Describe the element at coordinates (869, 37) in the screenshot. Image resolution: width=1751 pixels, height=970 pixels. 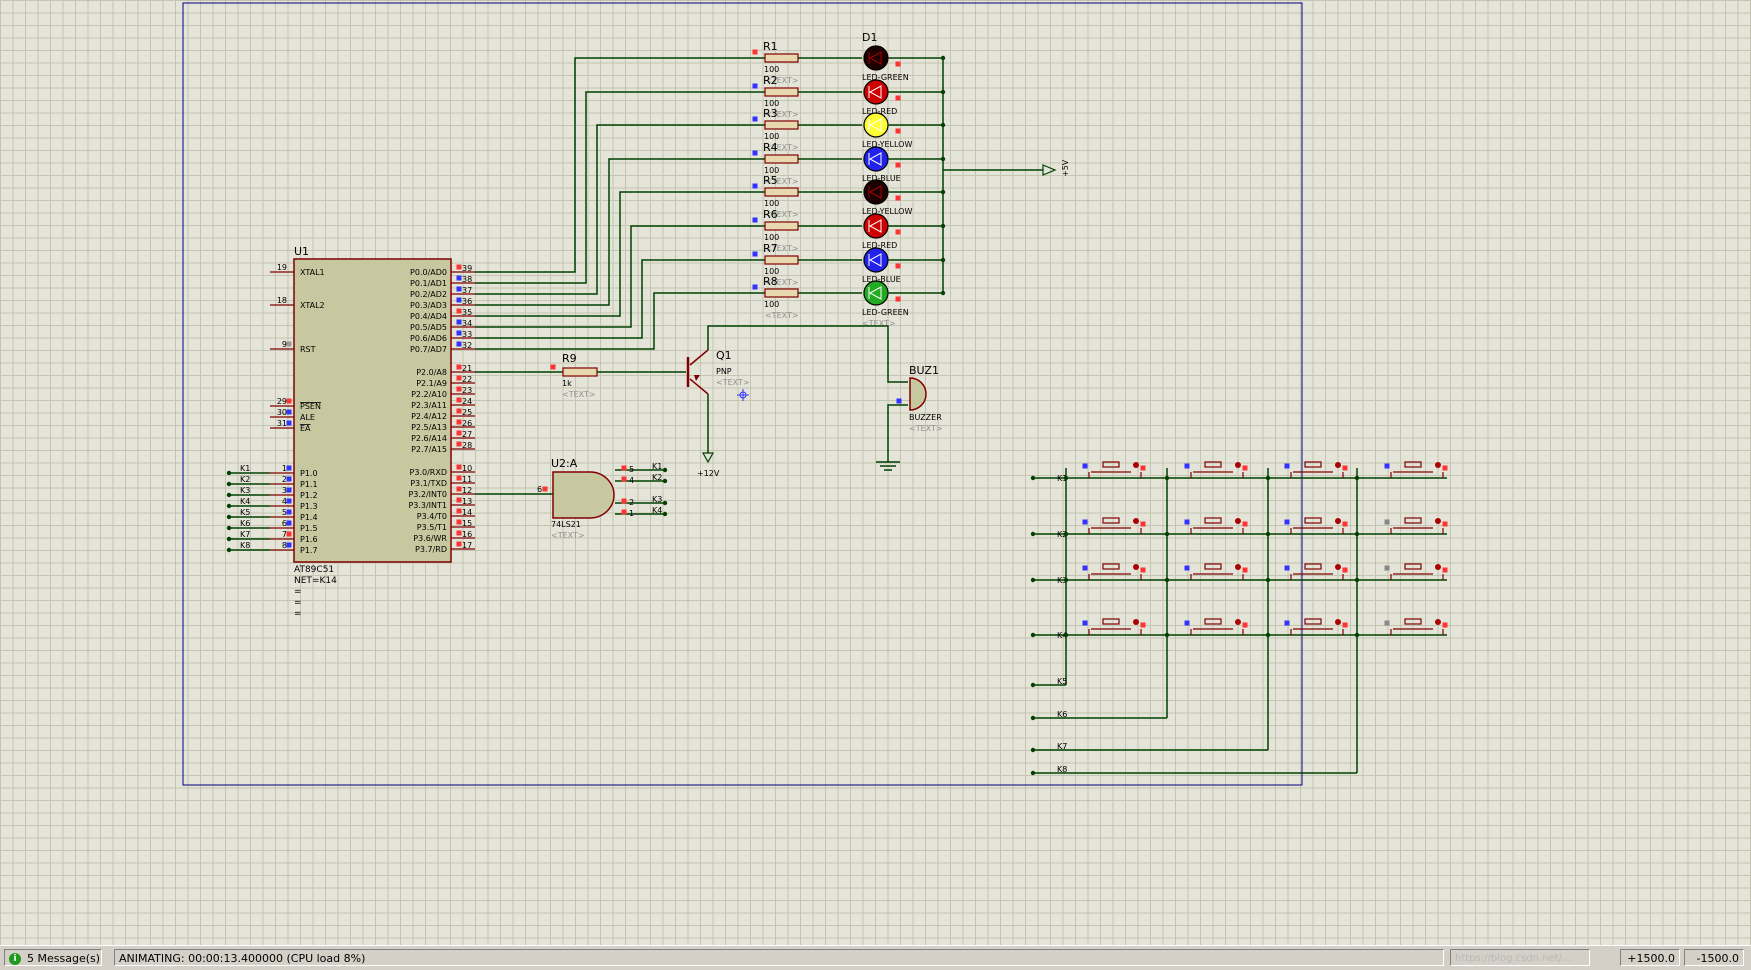
I see `led-ref: D1` at that location.